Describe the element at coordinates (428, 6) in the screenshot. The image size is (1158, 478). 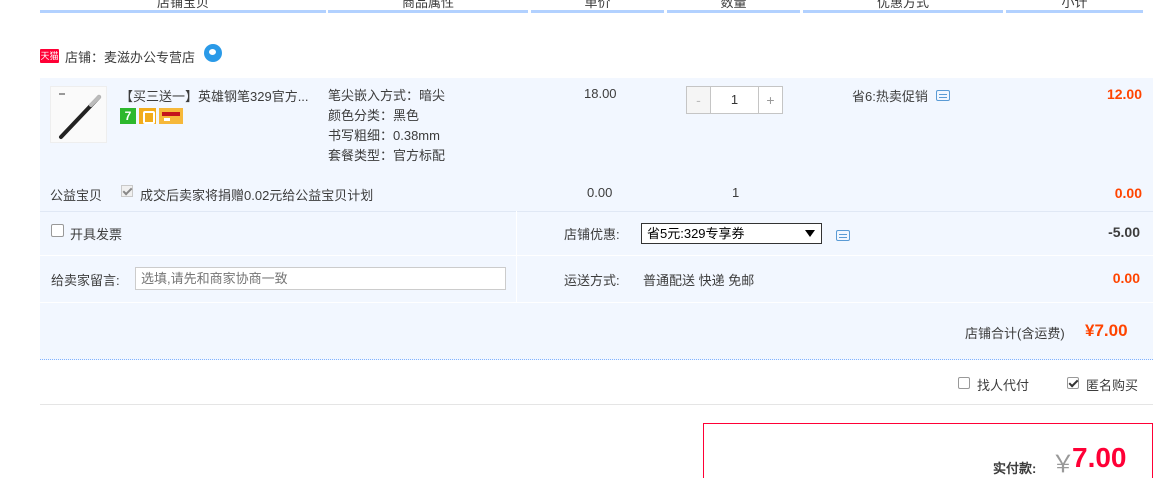
I see `header-col-attrs: 商品属性` at that location.